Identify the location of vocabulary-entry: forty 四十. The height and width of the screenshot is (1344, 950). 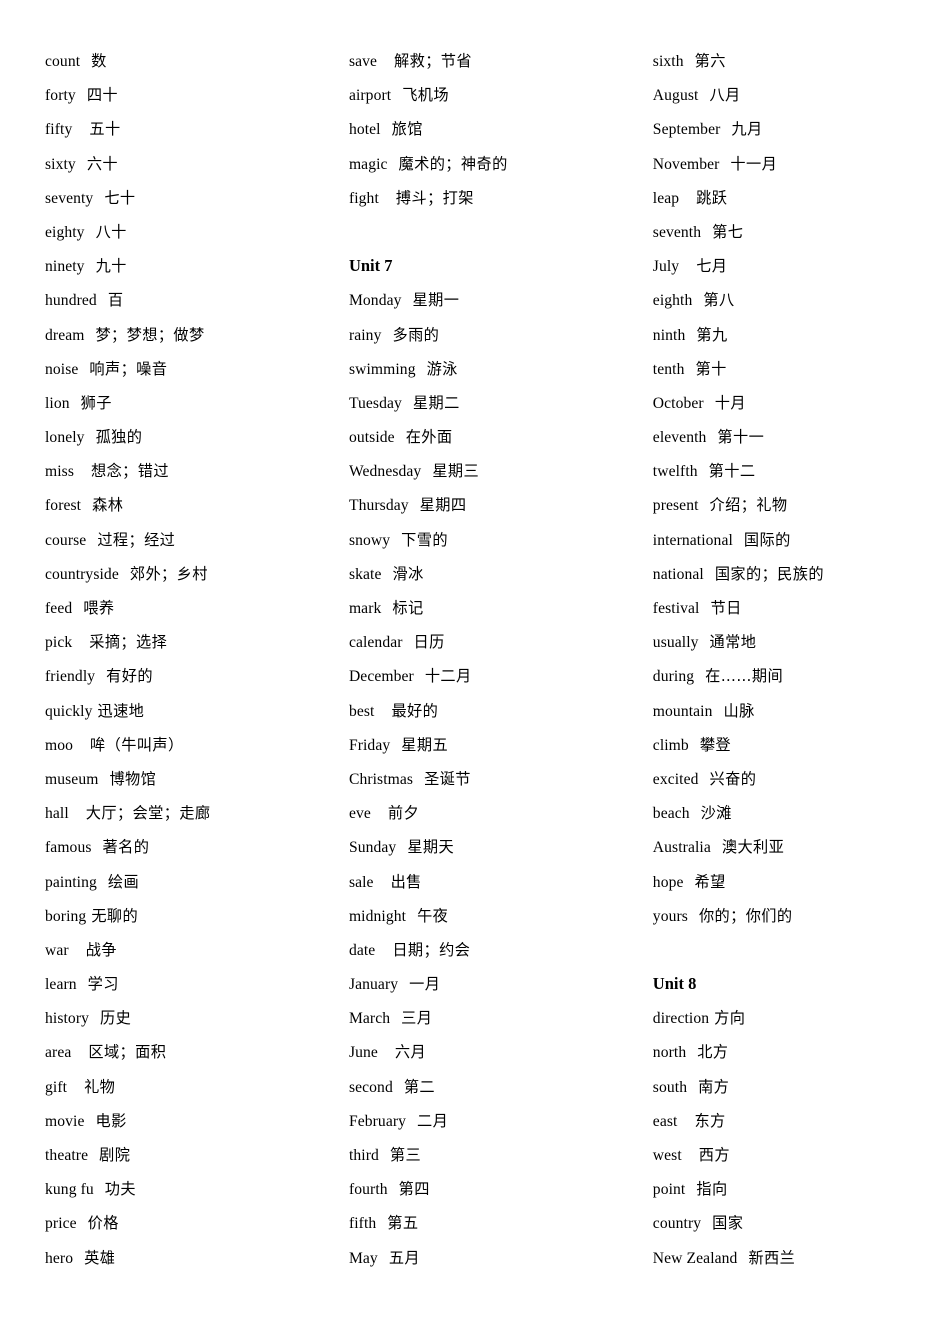
(186, 95).